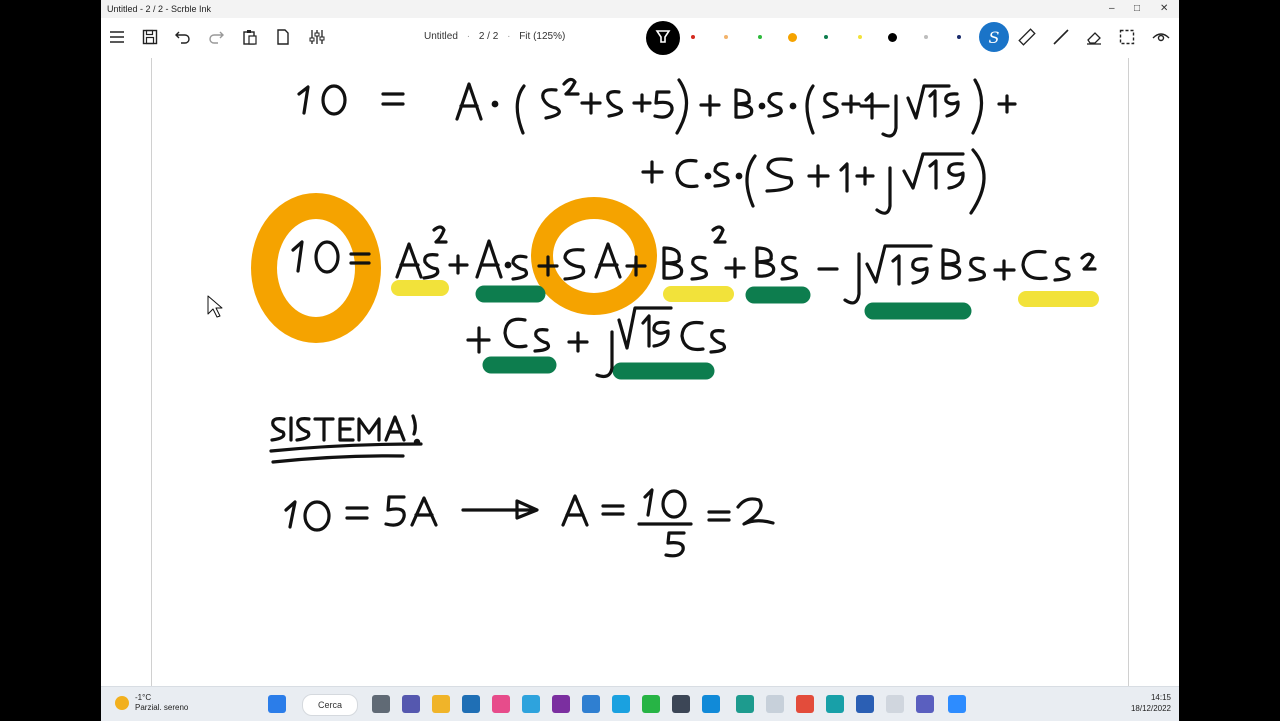  What do you see at coordinates (1164, 8) in the screenshot?
I see `close-button: ✕` at bounding box center [1164, 8].